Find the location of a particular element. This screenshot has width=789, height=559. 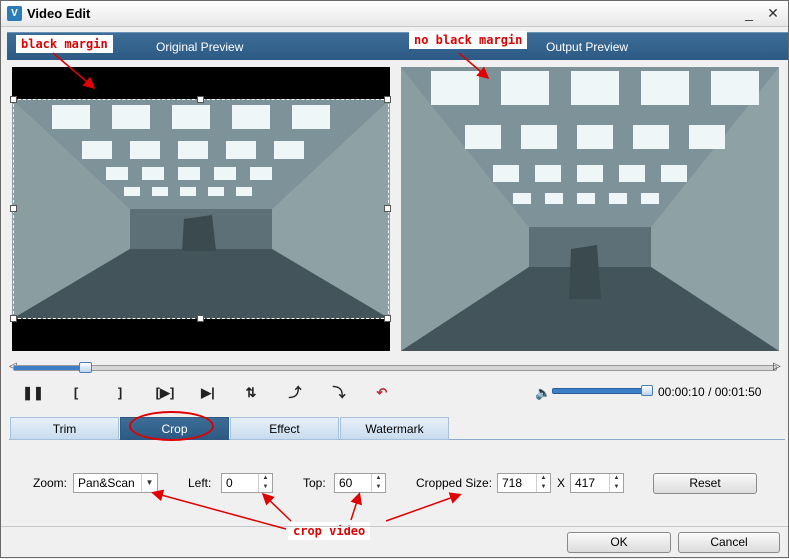

height-value: 417 is located at coordinates (585, 483).